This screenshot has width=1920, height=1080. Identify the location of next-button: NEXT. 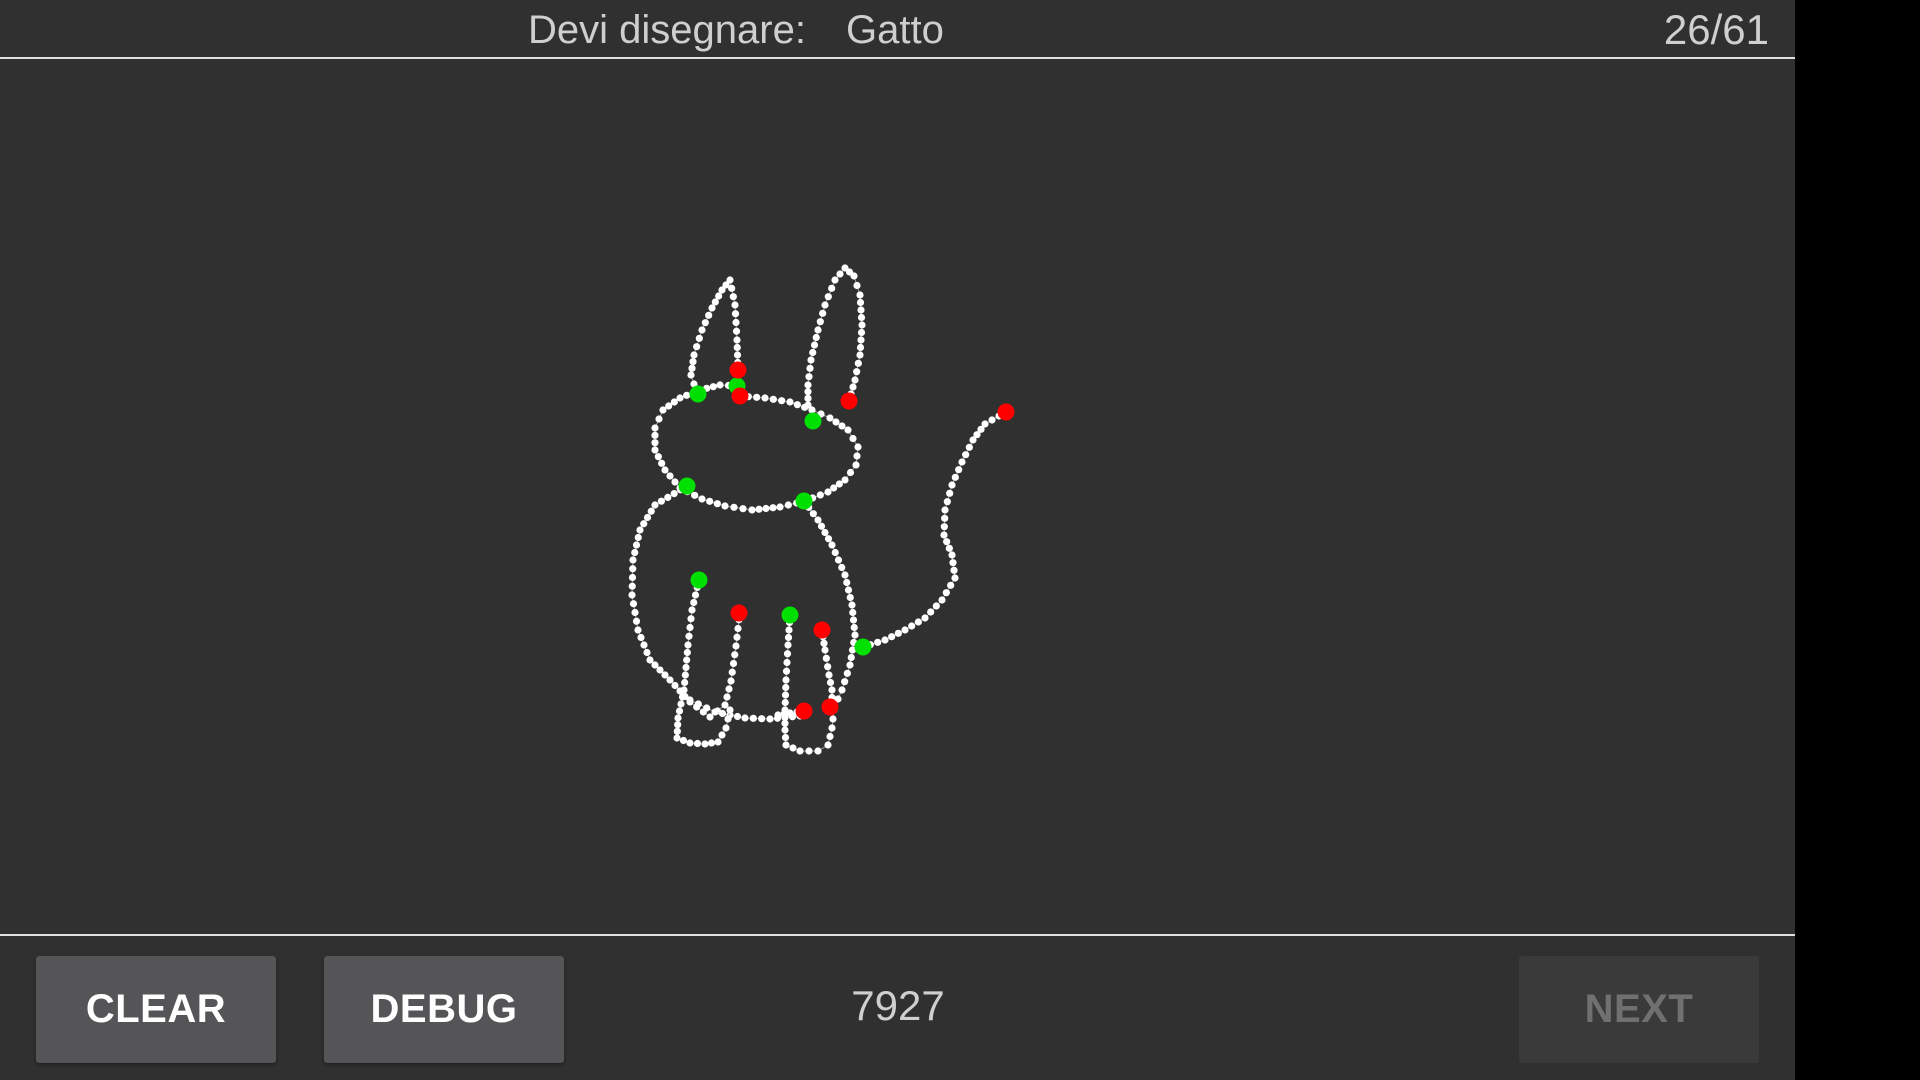
(1639, 1009).